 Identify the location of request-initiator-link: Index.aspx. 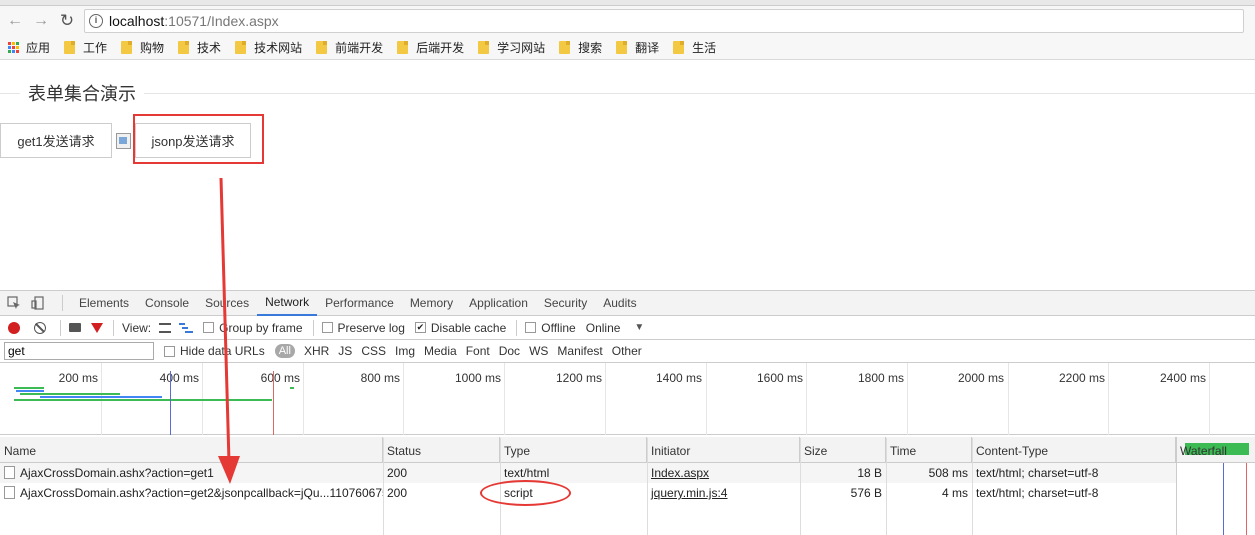
(723, 473).